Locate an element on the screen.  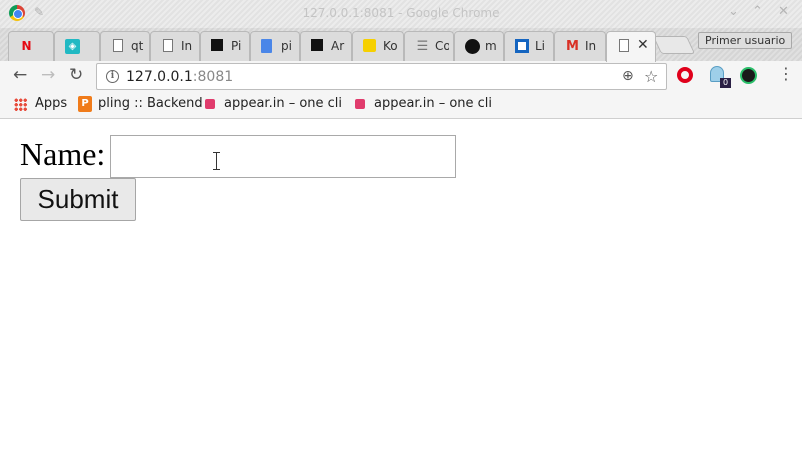
star-icon: ☆ is located at coordinates (651, 76).